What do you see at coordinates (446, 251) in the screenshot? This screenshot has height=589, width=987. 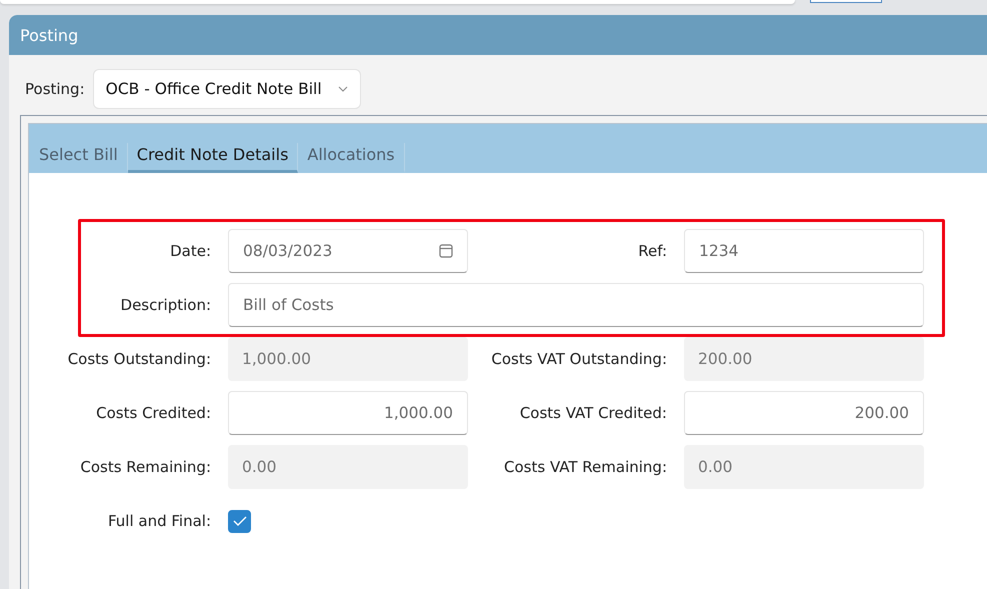 I see `calendar-icon` at bounding box center [446, 251].